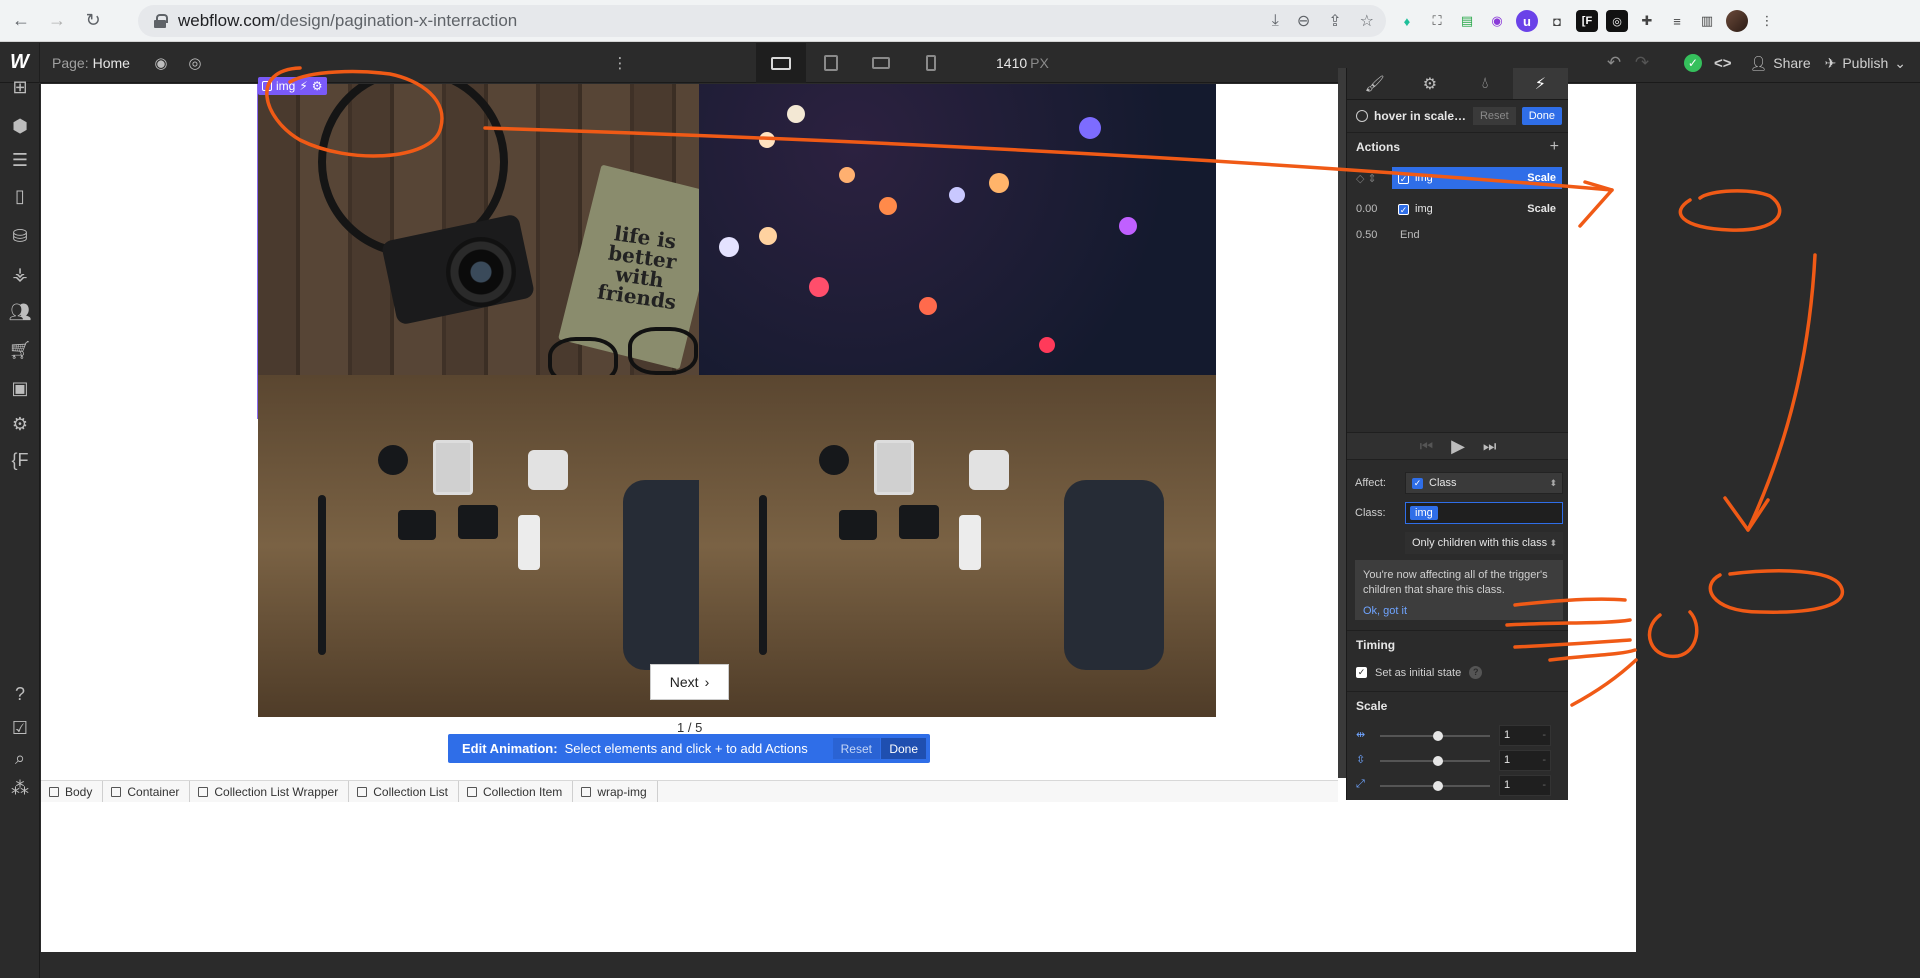 The image size is (1920, 978). Describe the element at coordinates (516, 251) in the screenshot. I see `collection-image-camera: life is better with friends` at that location.